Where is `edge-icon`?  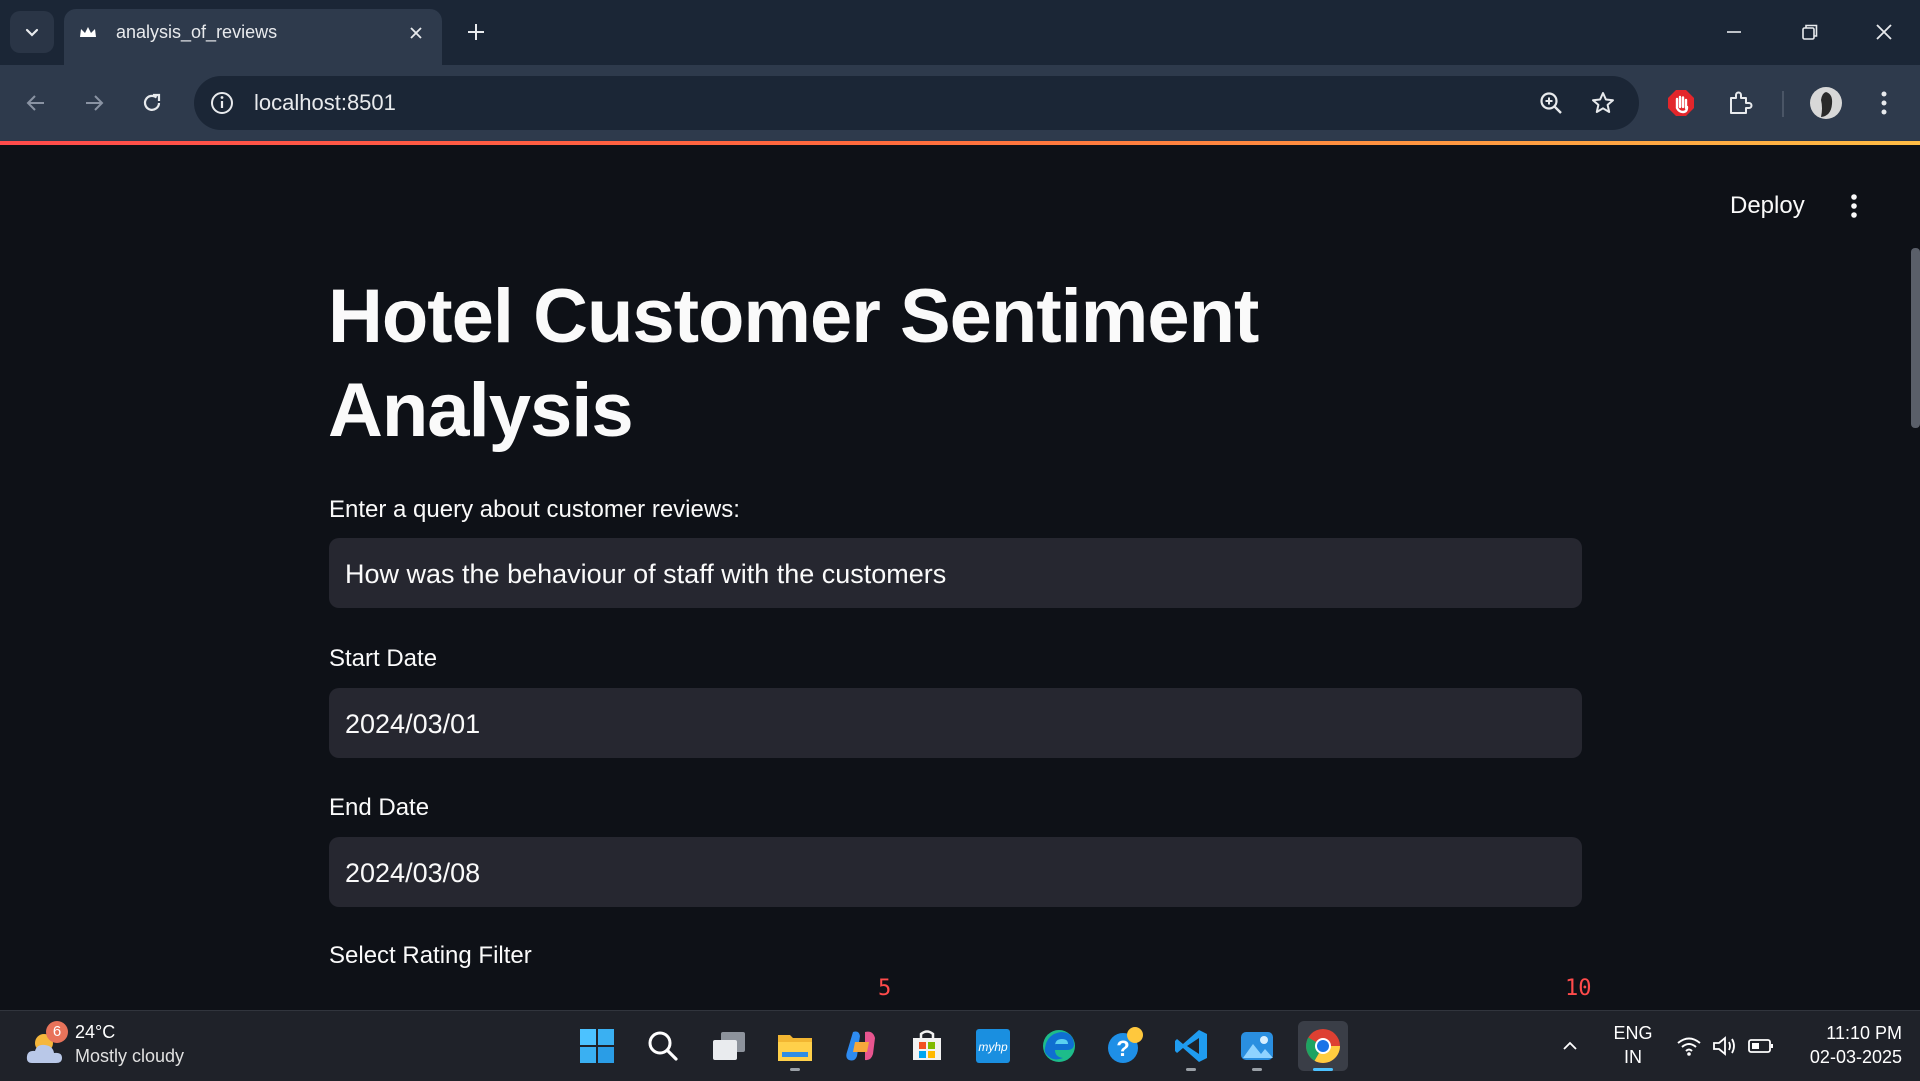 edge-icon is located at coordinates (1059, 1046).